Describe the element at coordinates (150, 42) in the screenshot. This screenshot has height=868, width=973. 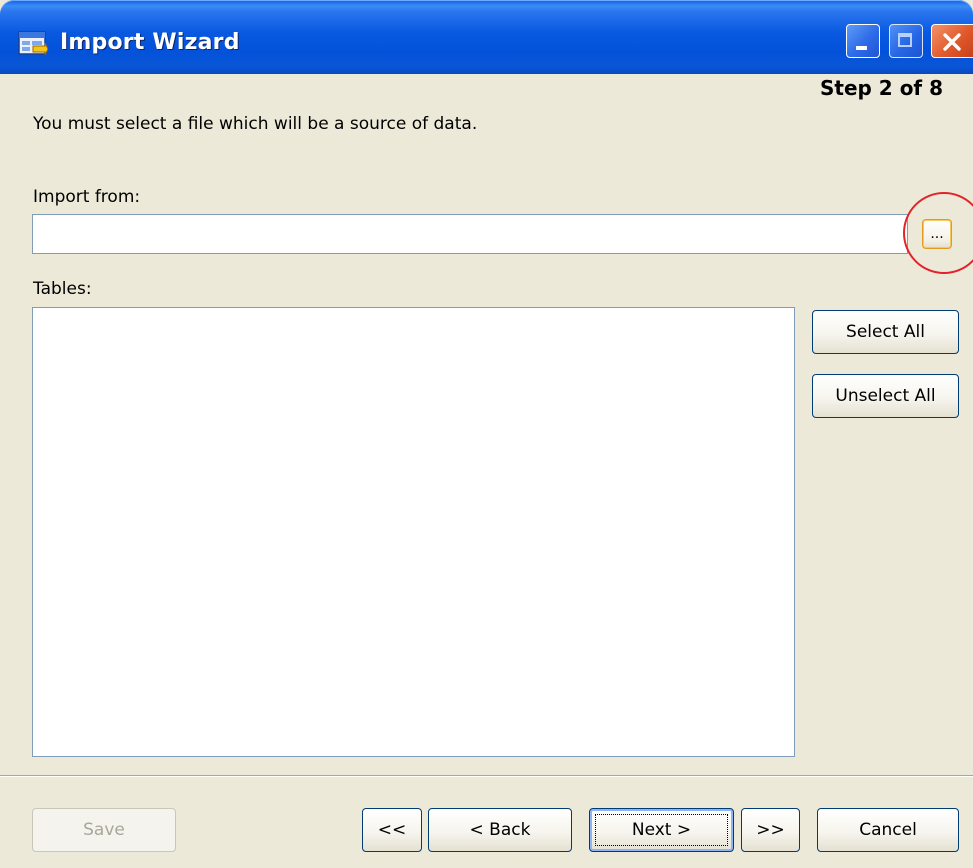
I see `window-title: Import Wizard` at that location.